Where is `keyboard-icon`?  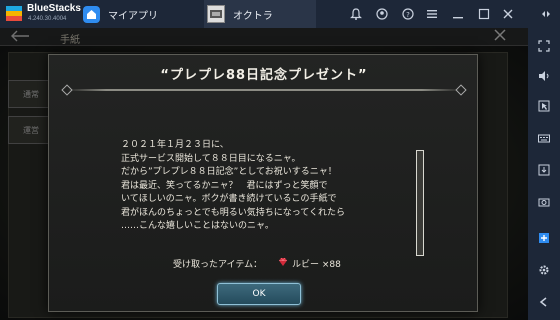
keyboard-icon is located at coordinates (544, 138).